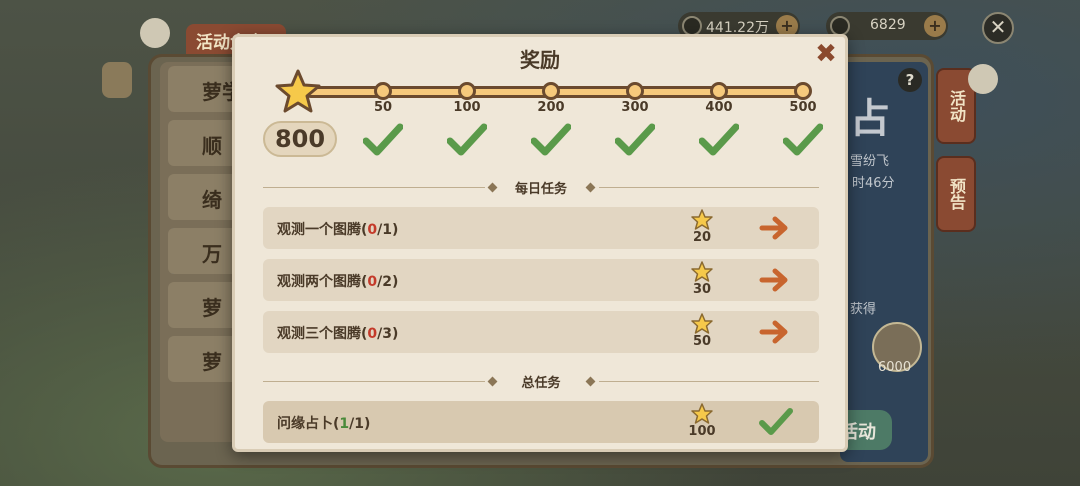  What do you see at coordinates (719, 107) in the screenshot?
I see `milestone-label: 400` at bounding box center [719, 107].